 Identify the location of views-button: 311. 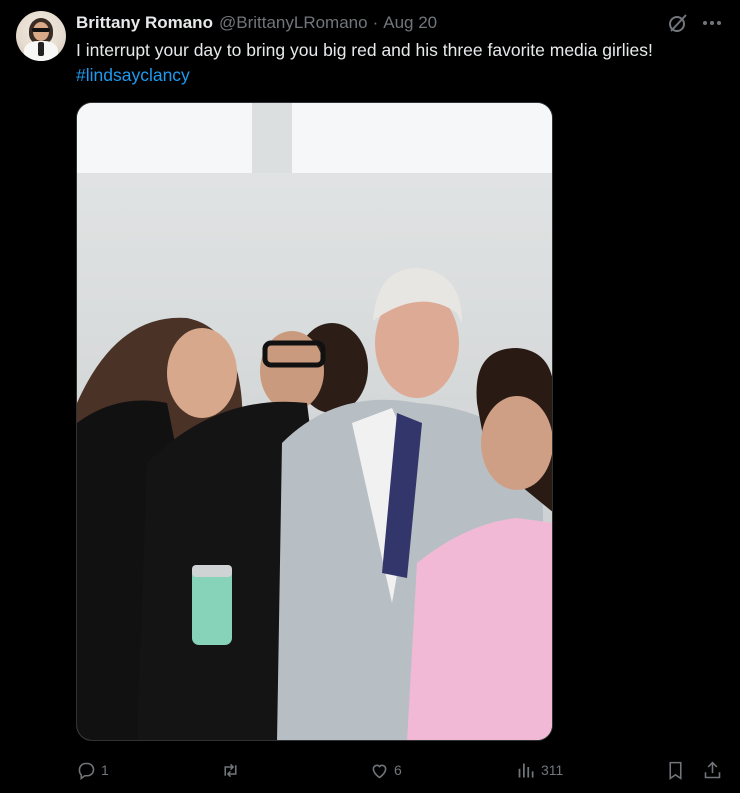
(539, 770).